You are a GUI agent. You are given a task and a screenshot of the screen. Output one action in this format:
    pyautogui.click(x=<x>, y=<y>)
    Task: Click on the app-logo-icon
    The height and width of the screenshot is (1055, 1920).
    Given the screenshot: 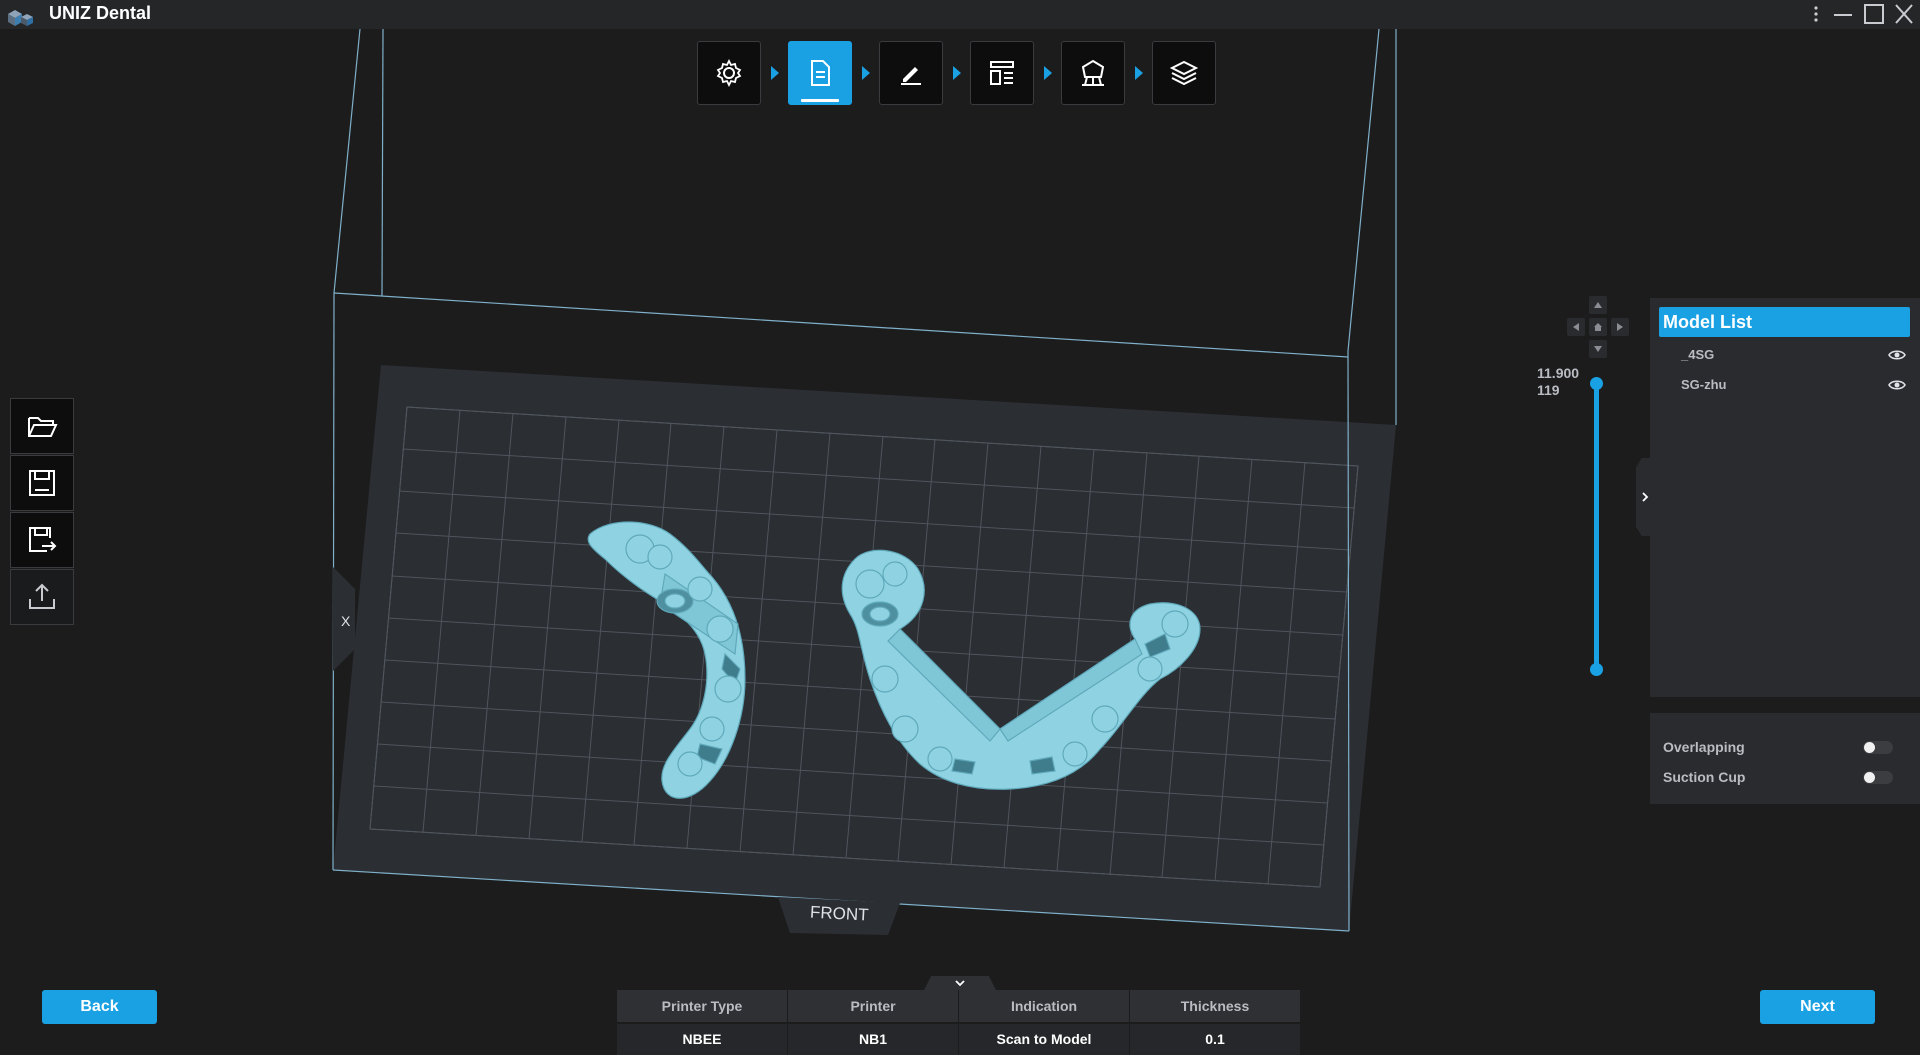 What is the action you would take?
    pyautogui.click(x=20, y=18)
    